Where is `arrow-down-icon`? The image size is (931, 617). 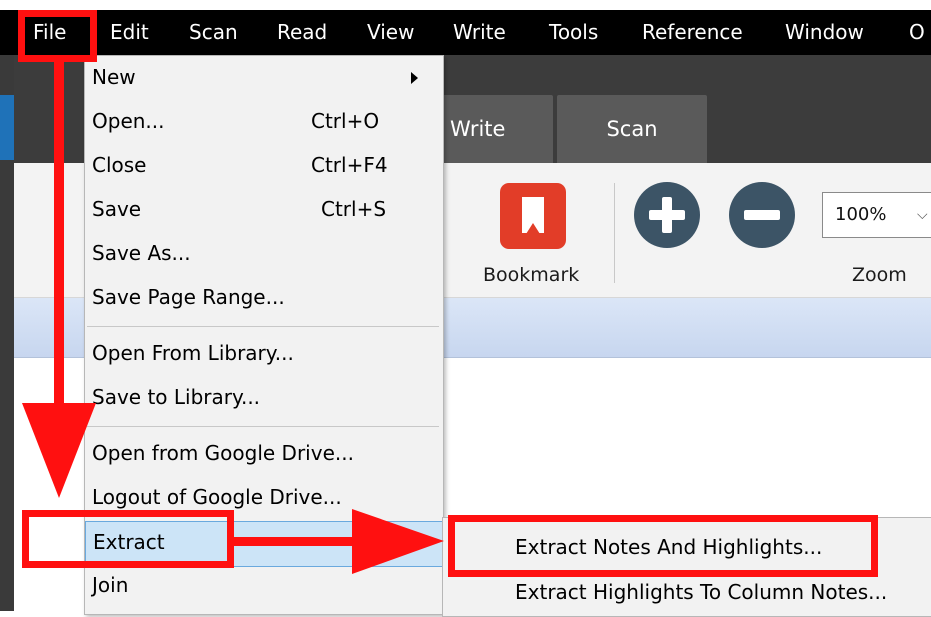 arrow-down-icon is located at coordinates (59, 450).